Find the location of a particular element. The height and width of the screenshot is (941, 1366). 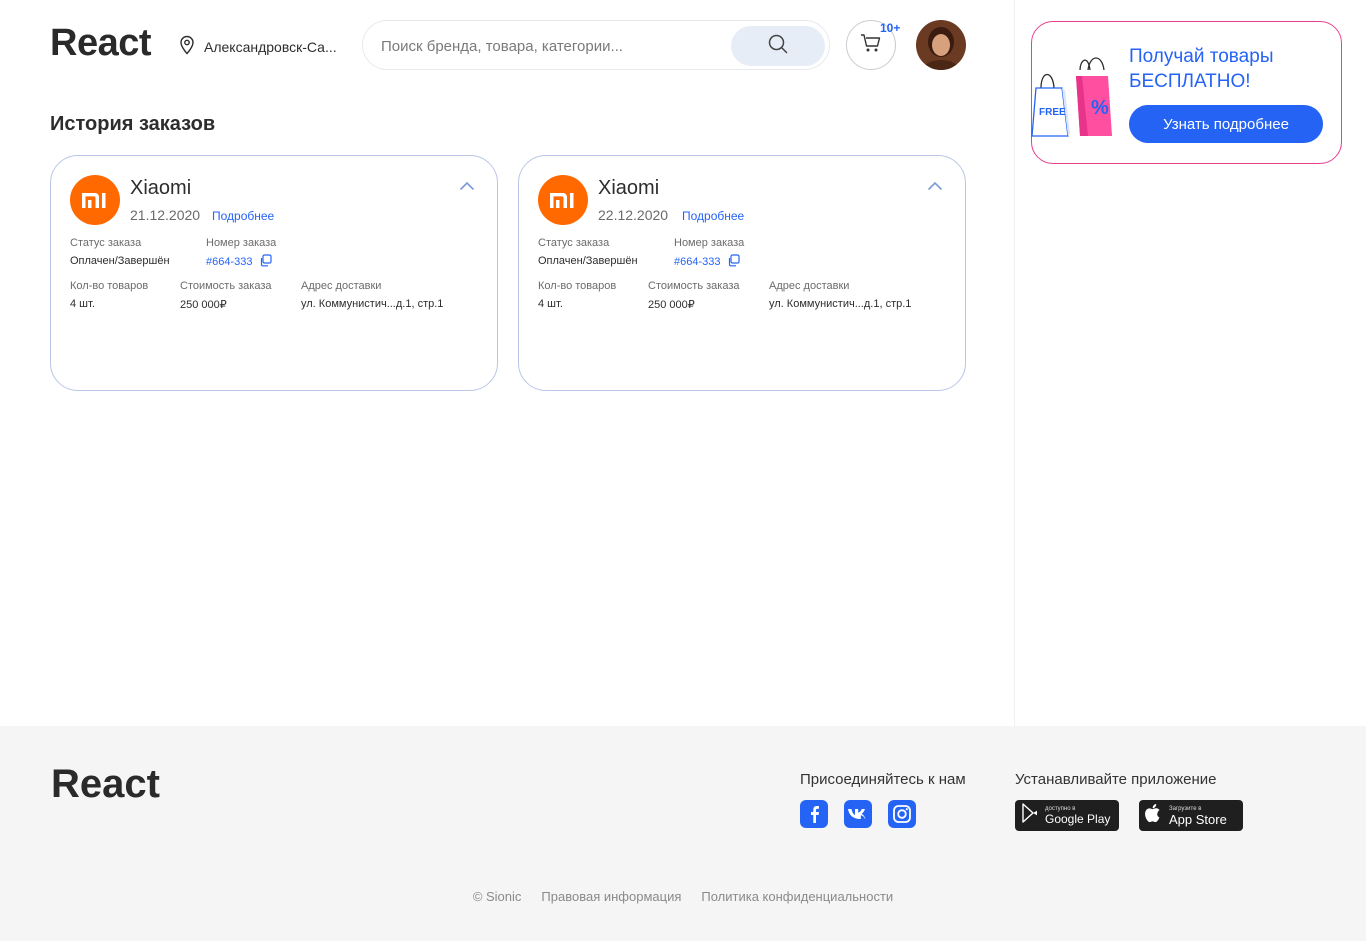

sidebar-divider is located at coordinates (1014, 363).